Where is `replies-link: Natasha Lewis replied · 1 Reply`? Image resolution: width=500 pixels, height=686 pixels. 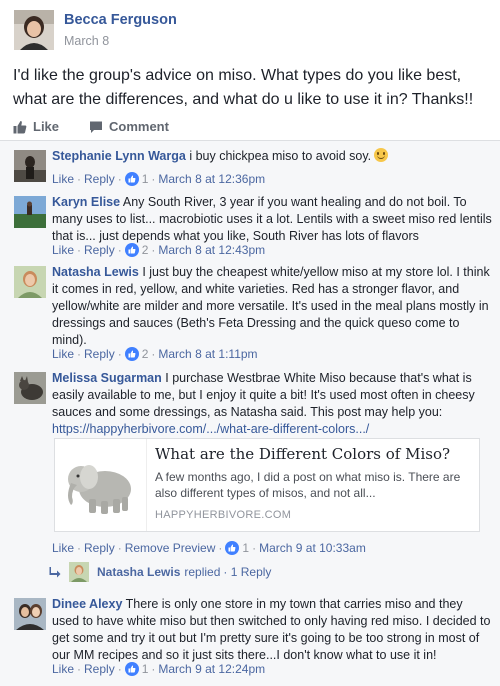
replies-link: Natasha Lewis replied · 1 Reply is located at coordinates (160, 572).